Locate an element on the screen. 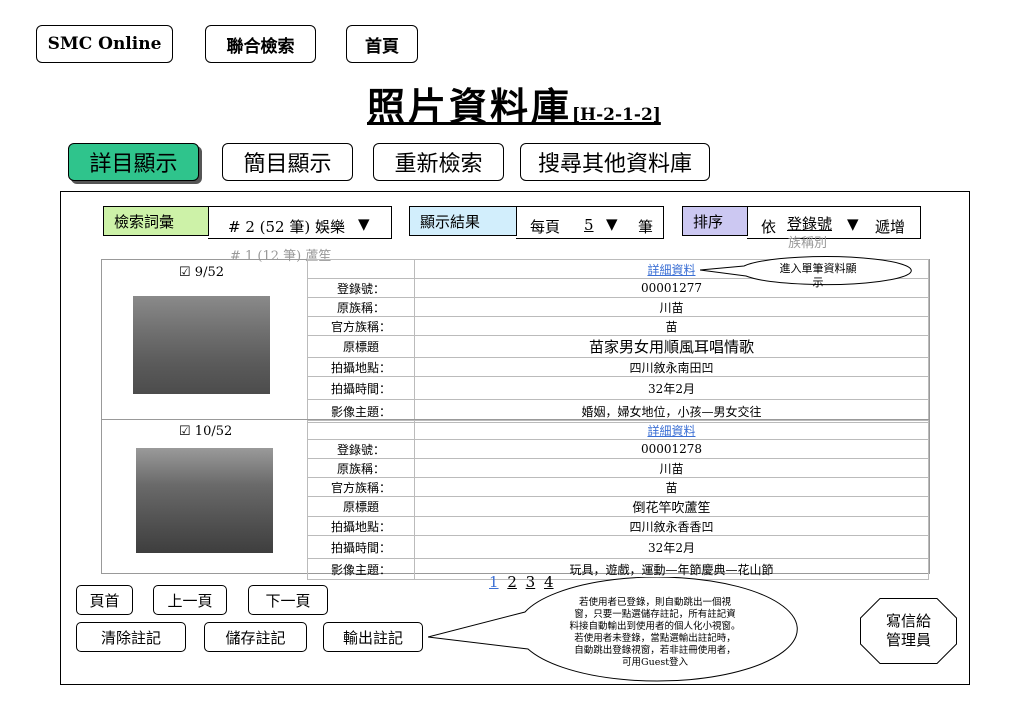  union-search-button: 聯合檢索 is located at coordinates (260, 44).